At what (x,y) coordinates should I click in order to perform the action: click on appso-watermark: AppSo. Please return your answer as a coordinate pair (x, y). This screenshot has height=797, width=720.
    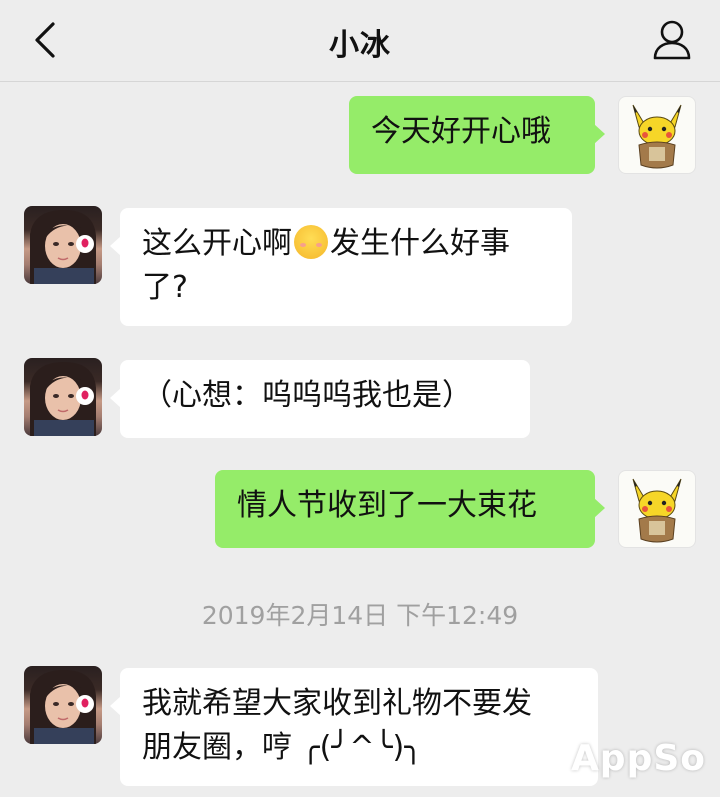
    Looking at the image, I should click on (638, 758).